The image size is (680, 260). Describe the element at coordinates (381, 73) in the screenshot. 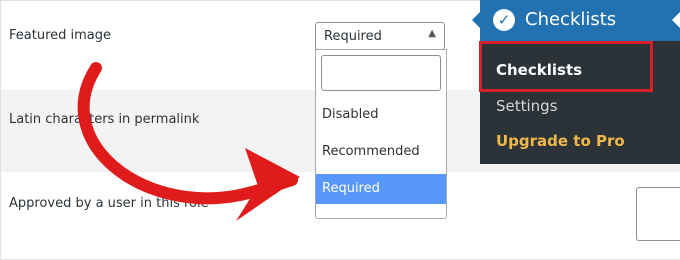

I see `dropdown-search-input` at that location.